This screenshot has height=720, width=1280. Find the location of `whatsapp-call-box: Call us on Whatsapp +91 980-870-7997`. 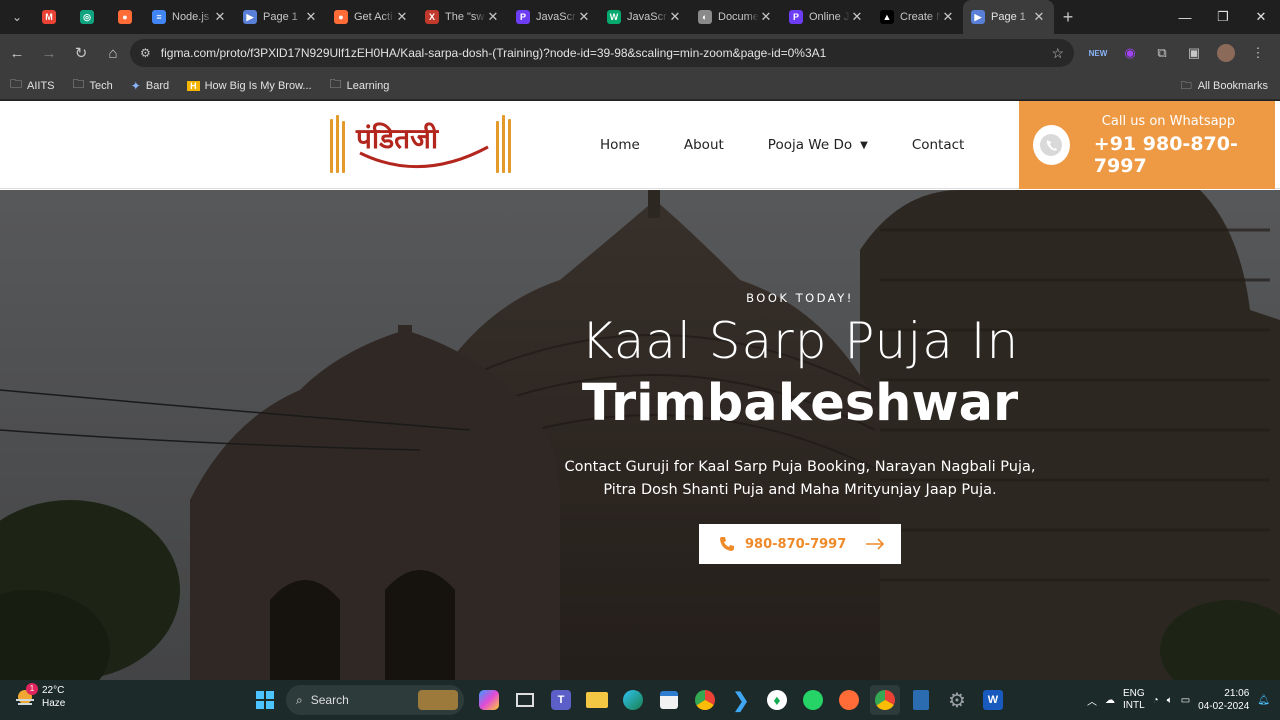

whatsapp-call-box: Call us on Whatsapp +91 980-870-7997 is located at coordinates (1147, 145).